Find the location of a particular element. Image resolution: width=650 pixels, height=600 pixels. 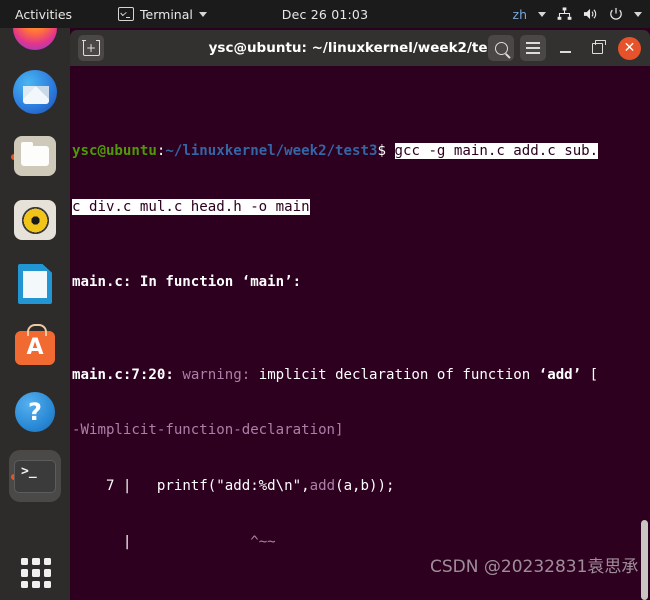

search-icon is located at coordinates (501, 48).